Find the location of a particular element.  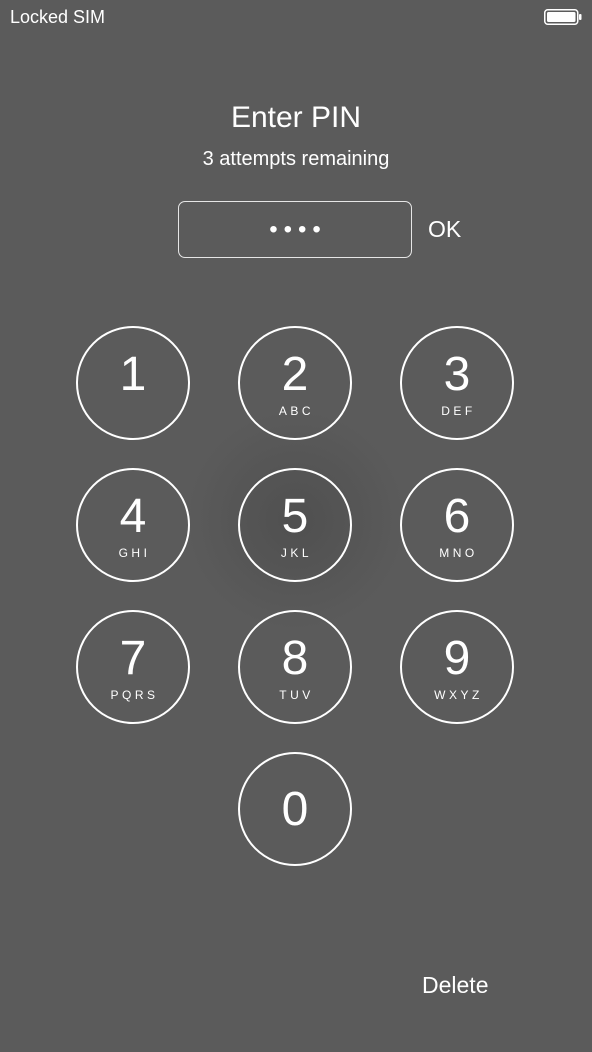

key-letters: DEF is located at coordinates (458, 411).